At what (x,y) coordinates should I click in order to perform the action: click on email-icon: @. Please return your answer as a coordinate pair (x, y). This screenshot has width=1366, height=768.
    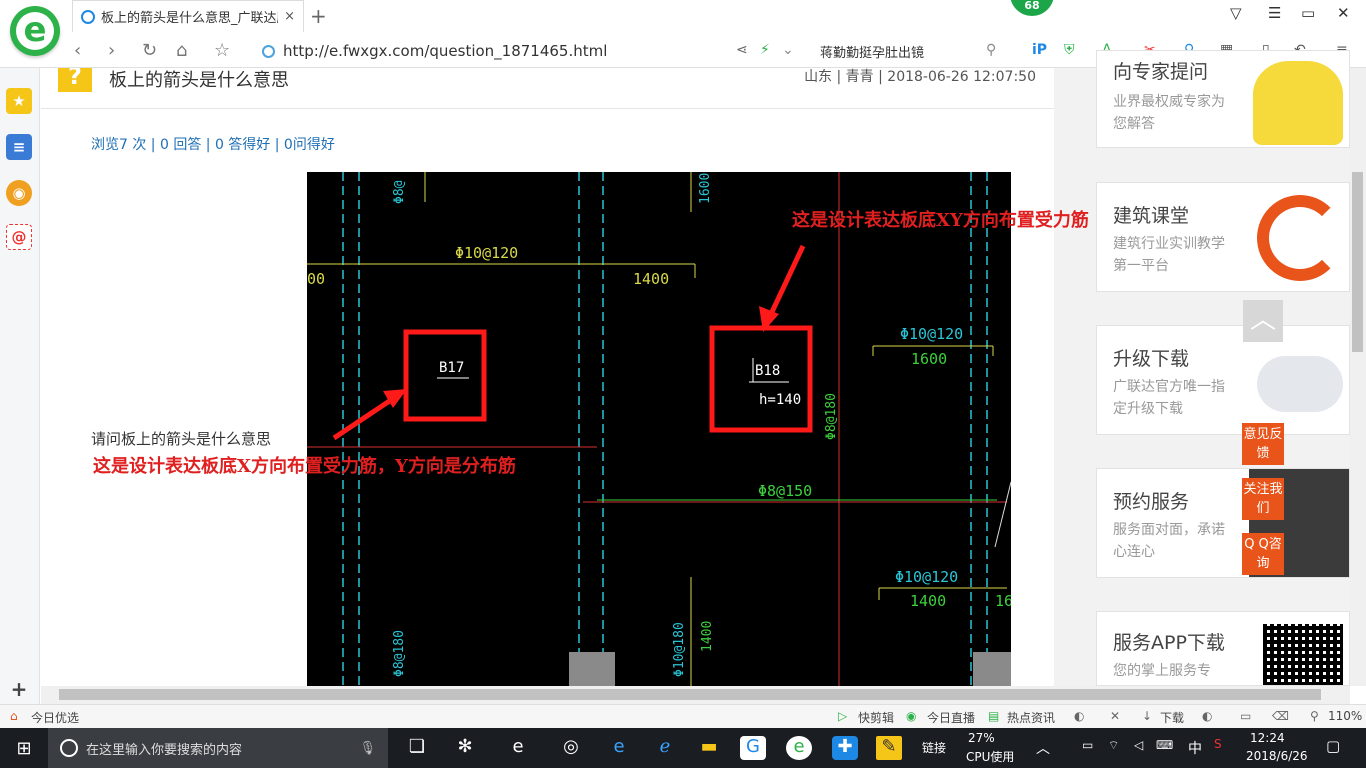
    Looking at the image, I should click on (19, 237).